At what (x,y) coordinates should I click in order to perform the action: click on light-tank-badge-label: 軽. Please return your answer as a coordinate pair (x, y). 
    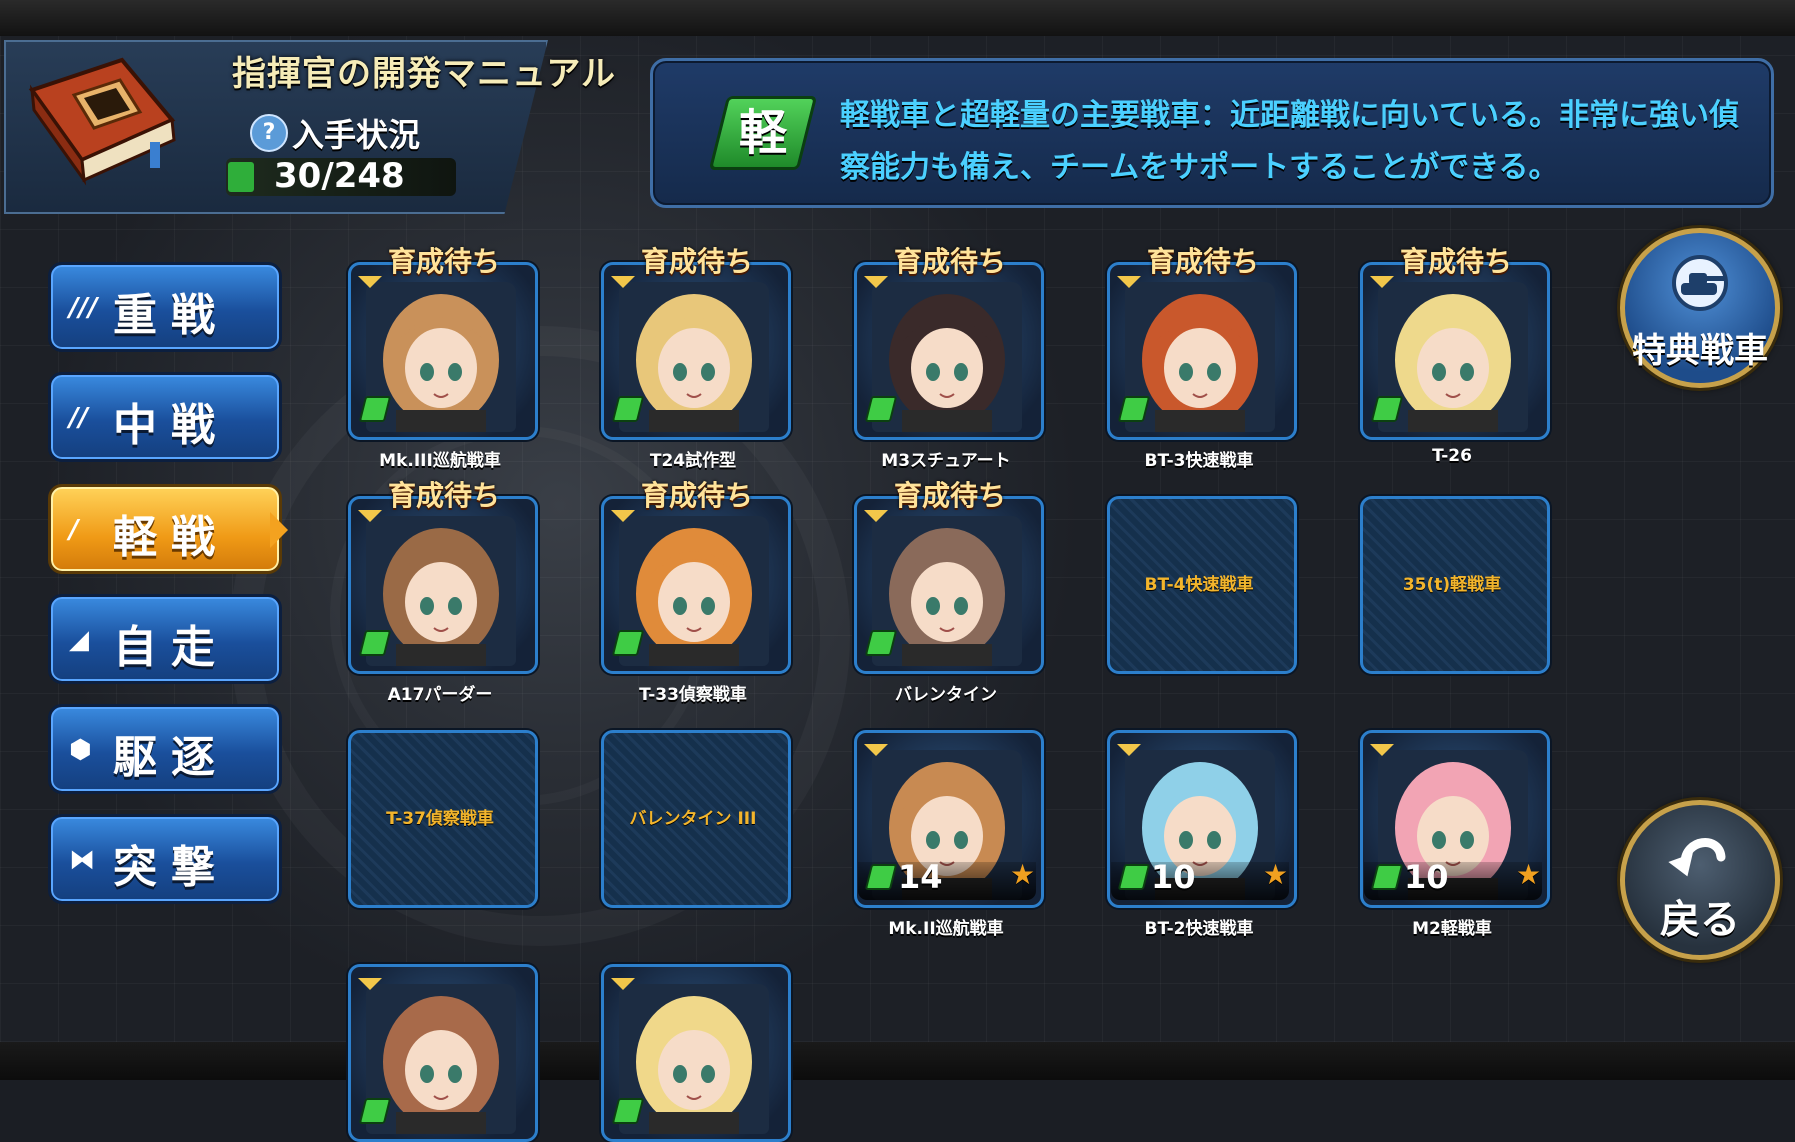
    Looking at the image, I should click on (762, 133).